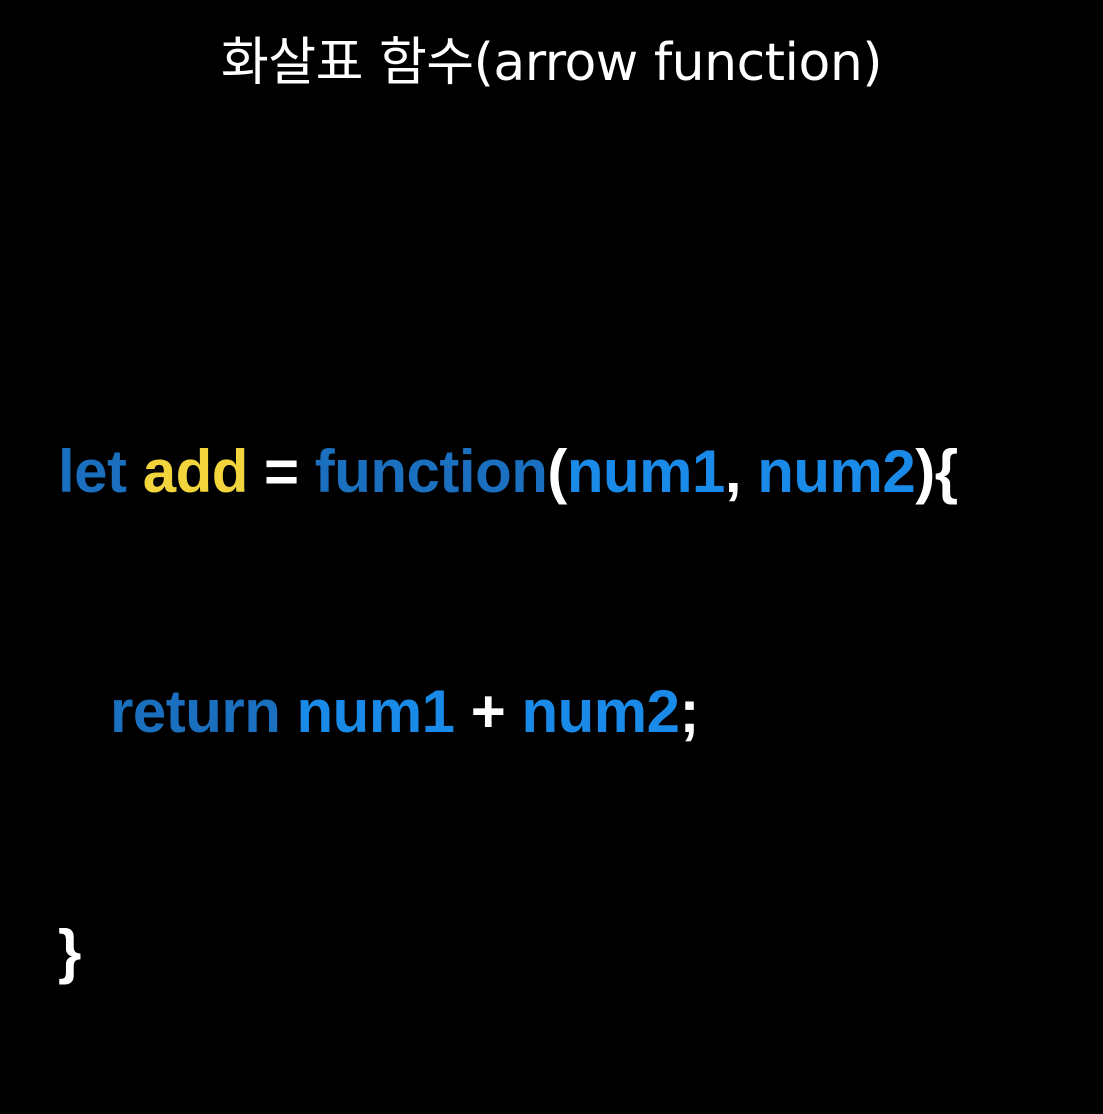 This screenshot has height=1114, width=1103. I want to click on function-name: add, so click(195, 471).